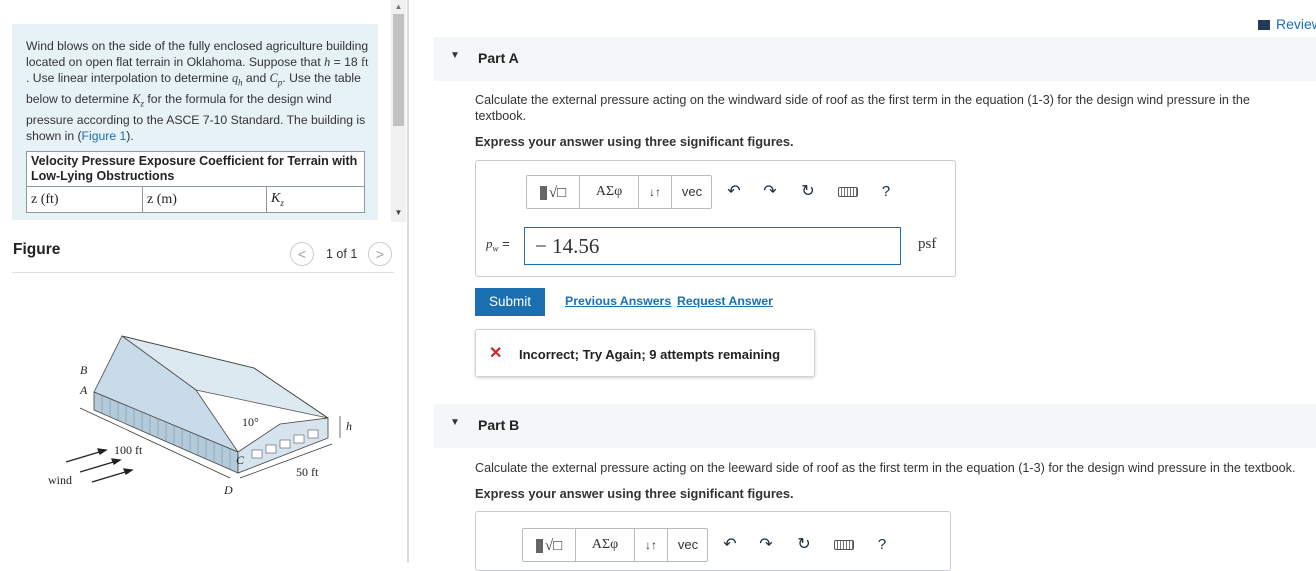 The height and width of the screenshot is (571, 1316). Describe the element at coordinates (302, 254) in the screenshot. I see `chevron-left-icon: <` at that location.